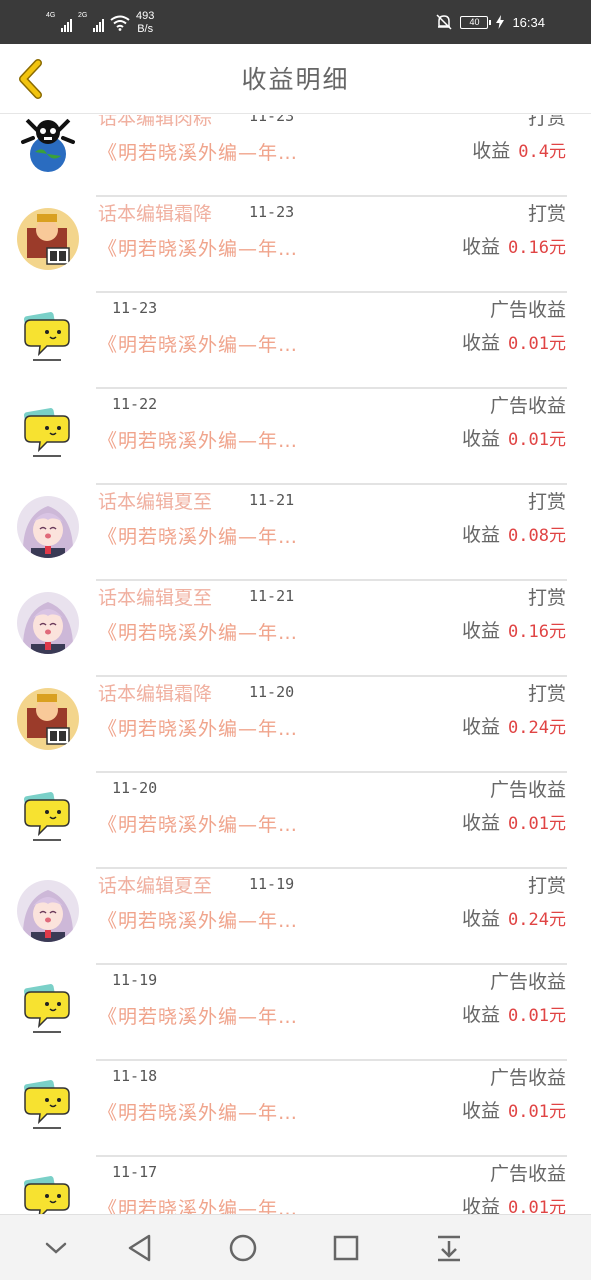  I want to click on list-item: 11-18 《明若晓溪外编—年… 广告收益 收益 0.01元, so click(295, 1109).